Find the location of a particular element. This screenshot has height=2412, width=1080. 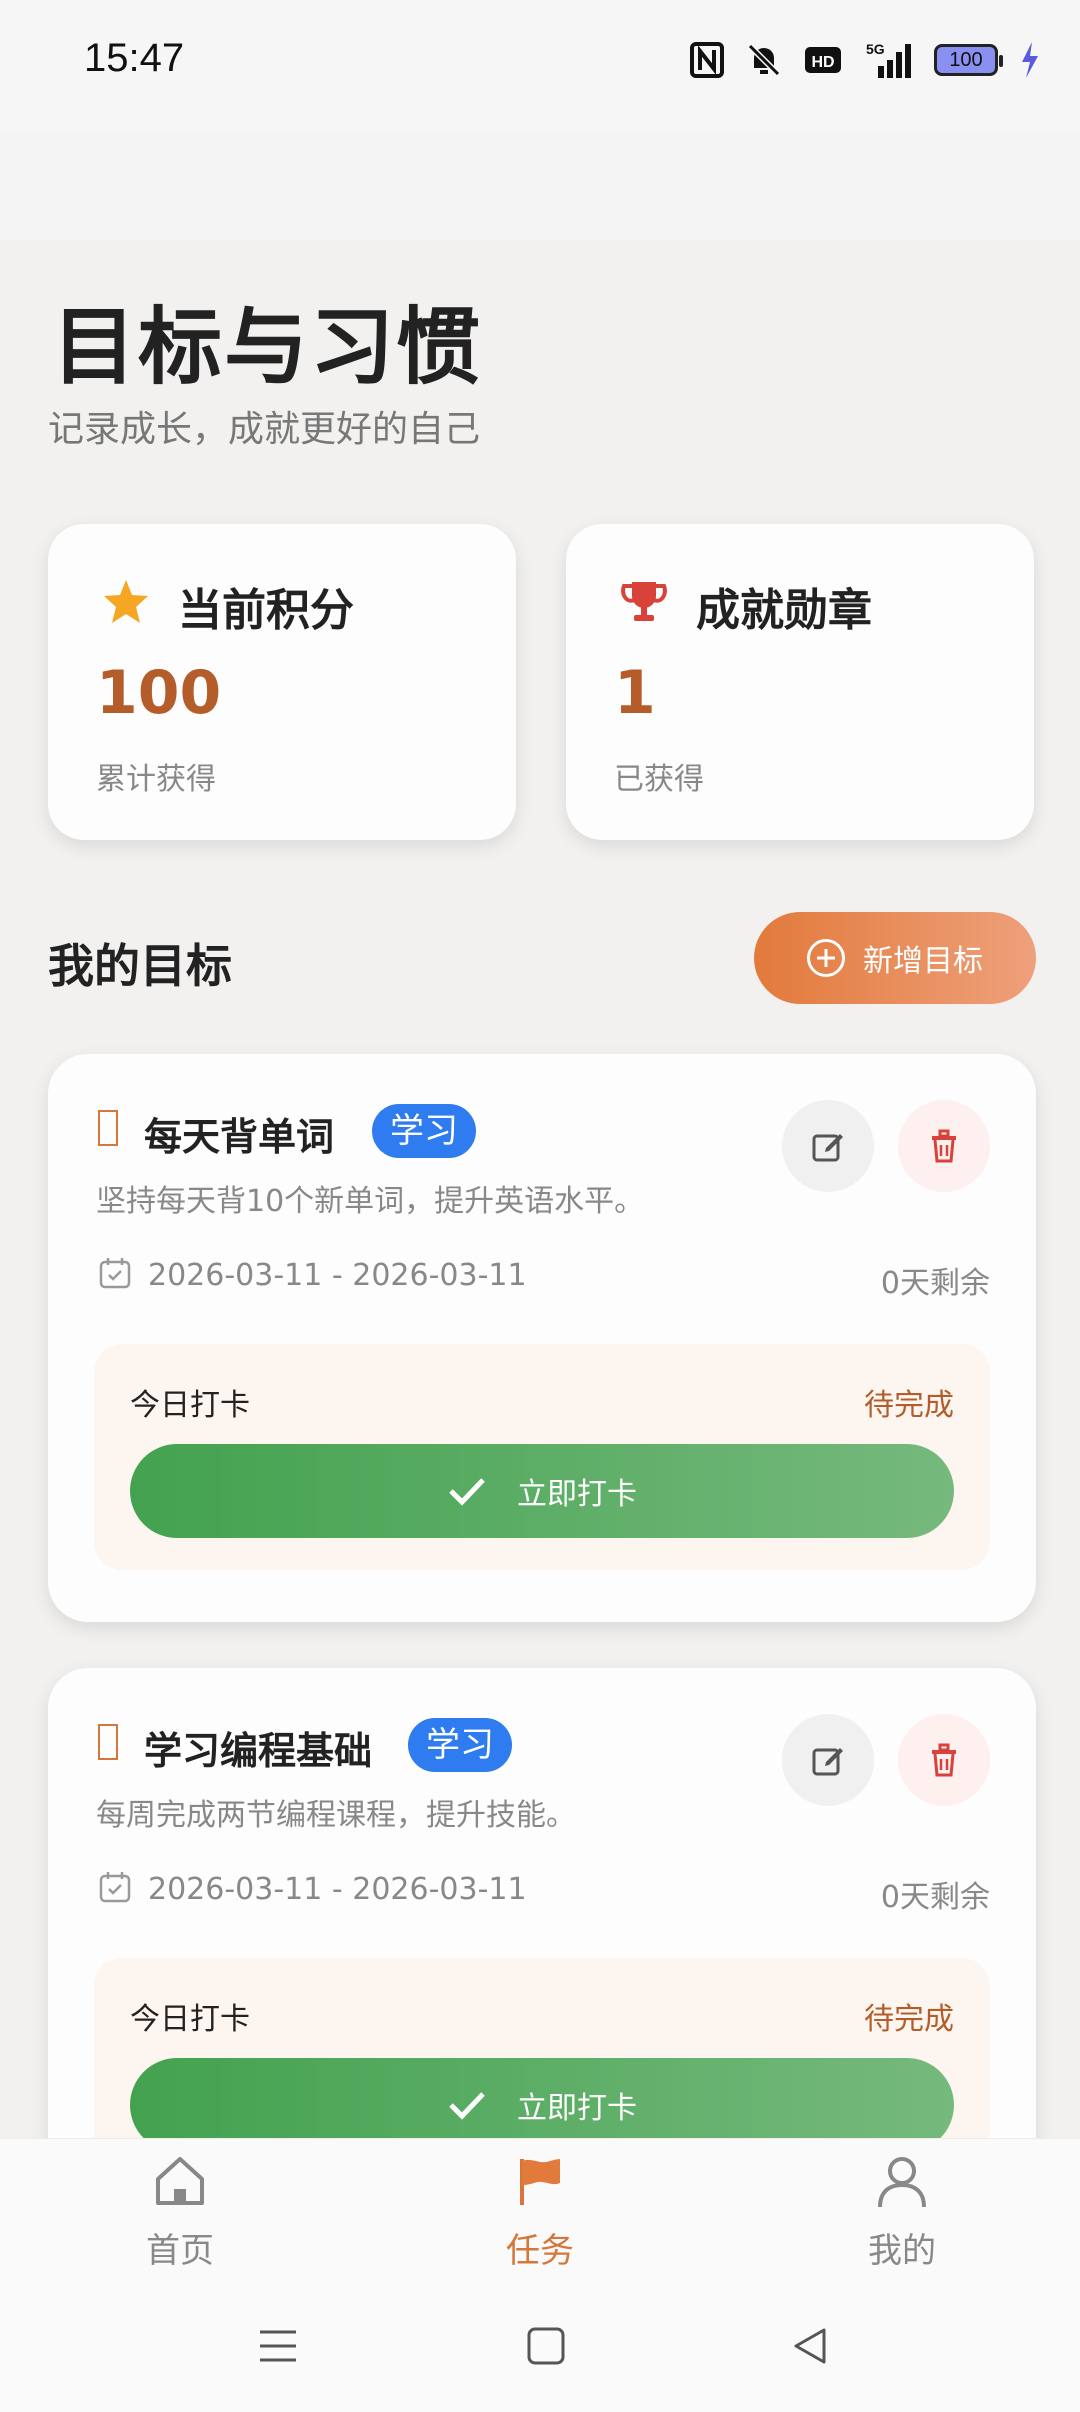

svg-text: HD is located at coordinates (822, 62).